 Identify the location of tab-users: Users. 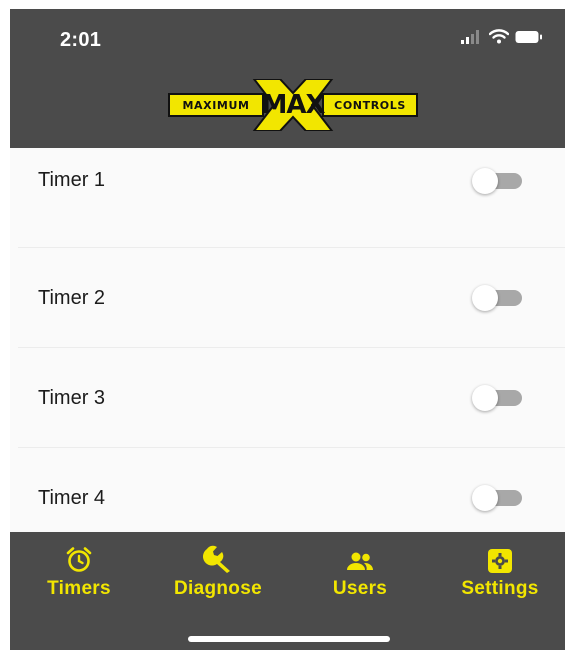
(360, 572).